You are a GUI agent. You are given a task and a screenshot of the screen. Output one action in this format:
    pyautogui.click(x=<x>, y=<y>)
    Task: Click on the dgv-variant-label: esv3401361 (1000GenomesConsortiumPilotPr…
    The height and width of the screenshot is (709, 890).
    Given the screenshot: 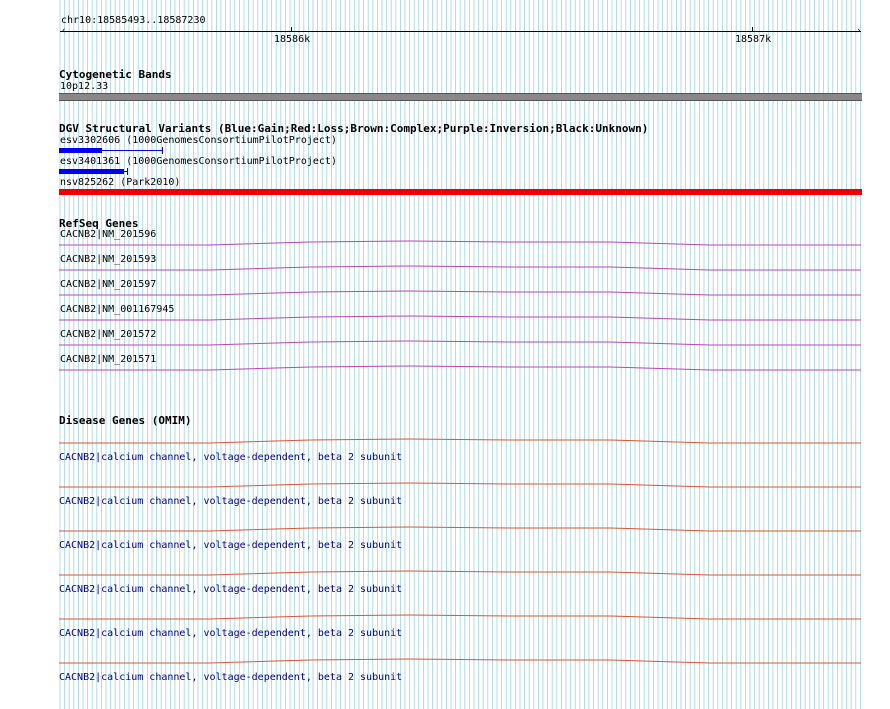 What is the action you would take?
    pyautogui.click(x=198, y=162)
    